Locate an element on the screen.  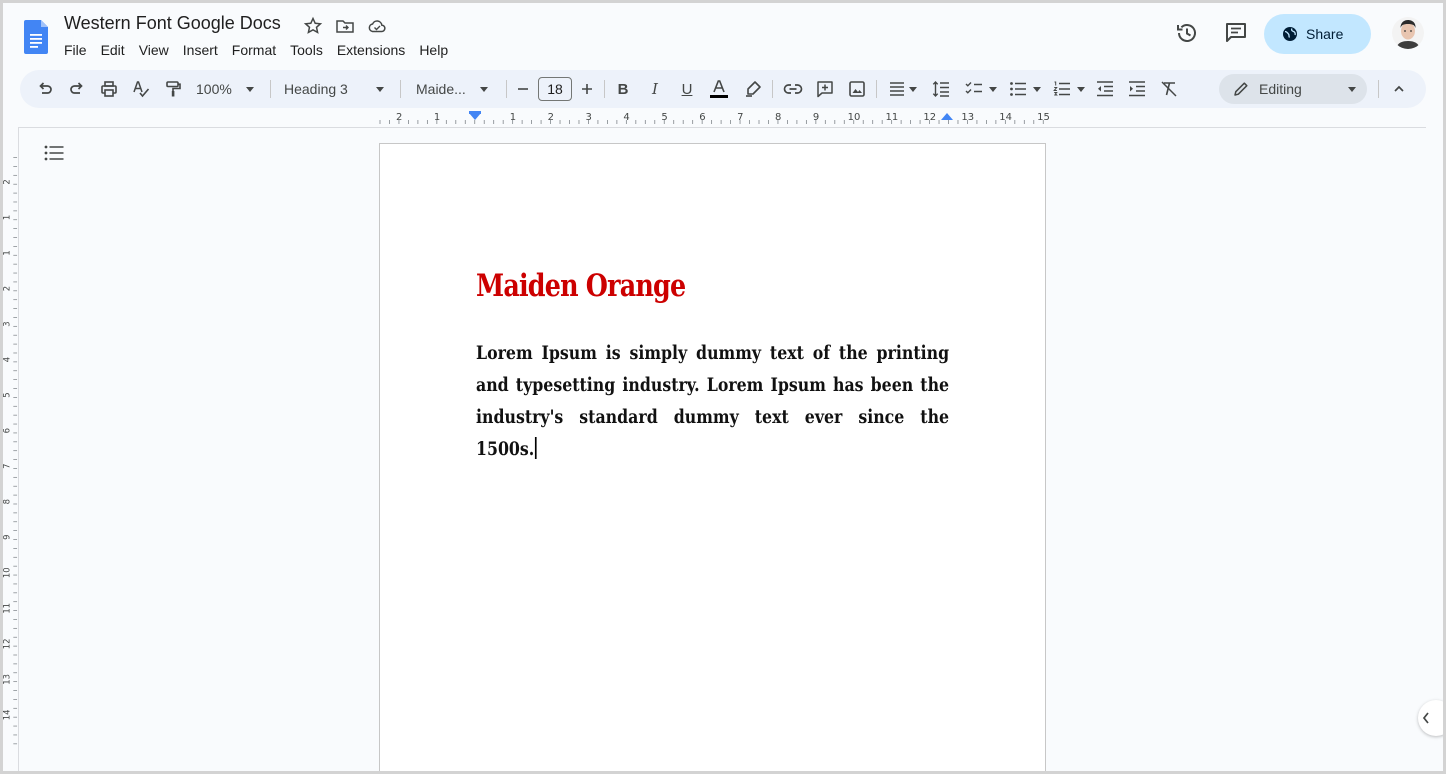
chevron-left-icon is located at coordinates (1425, 718).